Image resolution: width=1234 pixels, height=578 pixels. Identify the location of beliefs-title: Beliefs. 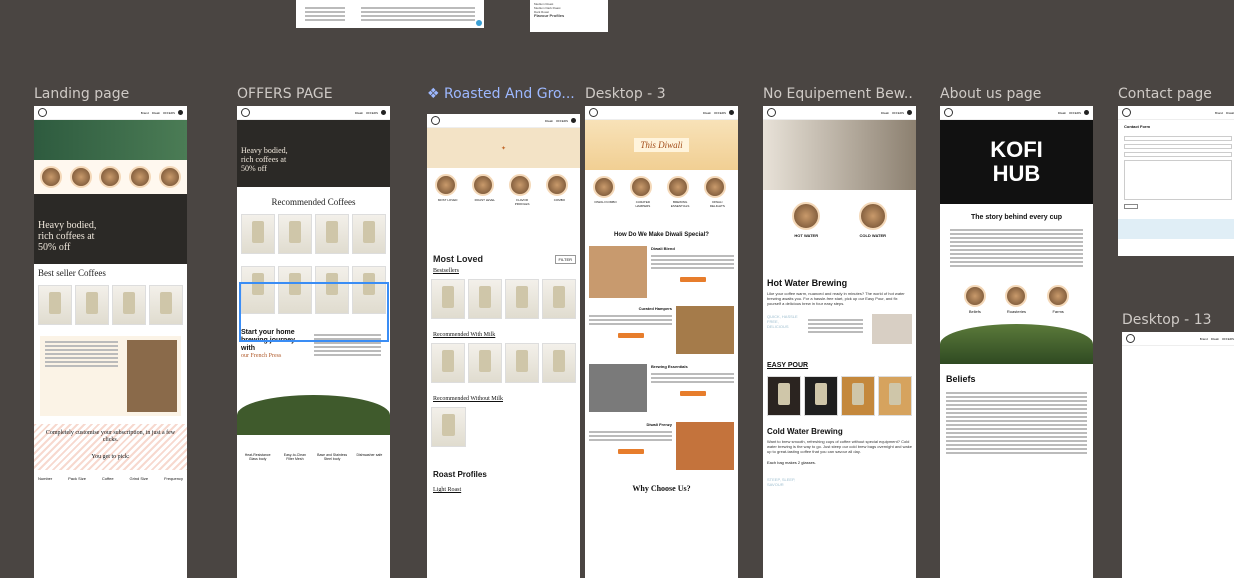
(961, 379).